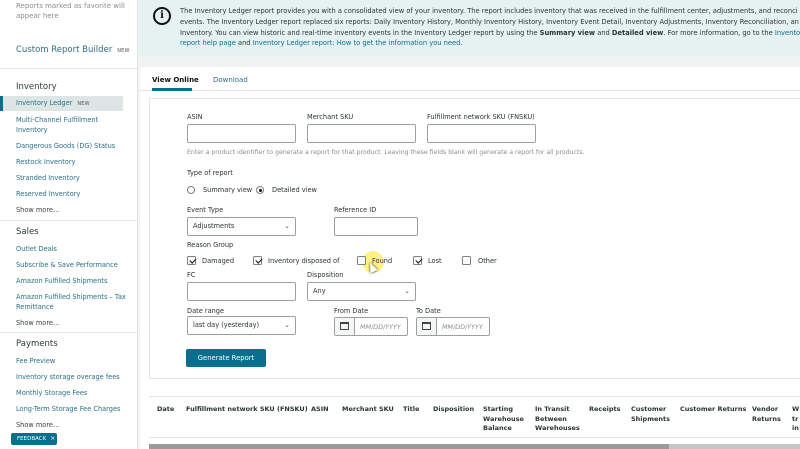 The image size is (800, 449). I want to click on detailed-view-radio, so click(260, 190).